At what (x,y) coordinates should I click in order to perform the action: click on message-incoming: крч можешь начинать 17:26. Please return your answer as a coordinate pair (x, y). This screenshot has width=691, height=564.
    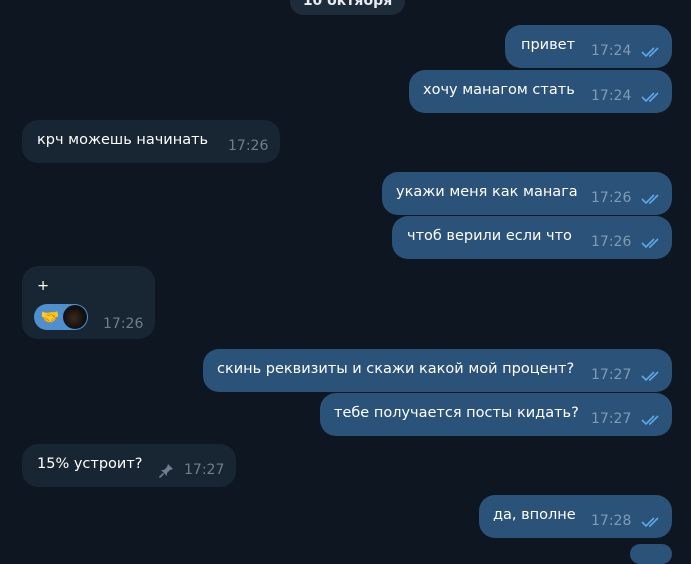
    Looking at the image, I should click on (151, 141).